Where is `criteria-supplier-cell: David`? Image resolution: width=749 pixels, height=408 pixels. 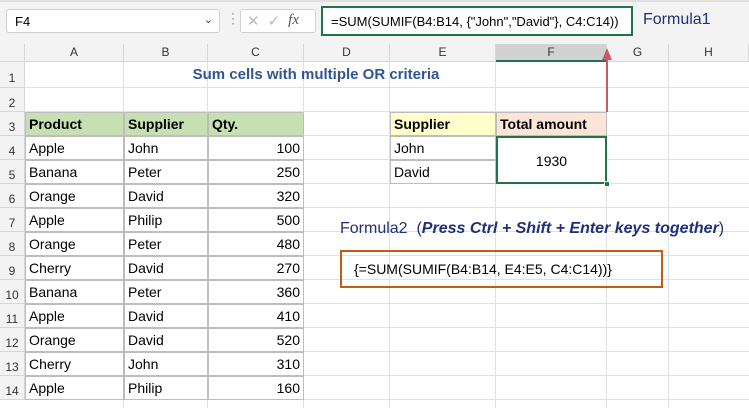
criteria-supplier-cell: David is located at coordinates (443, 172).